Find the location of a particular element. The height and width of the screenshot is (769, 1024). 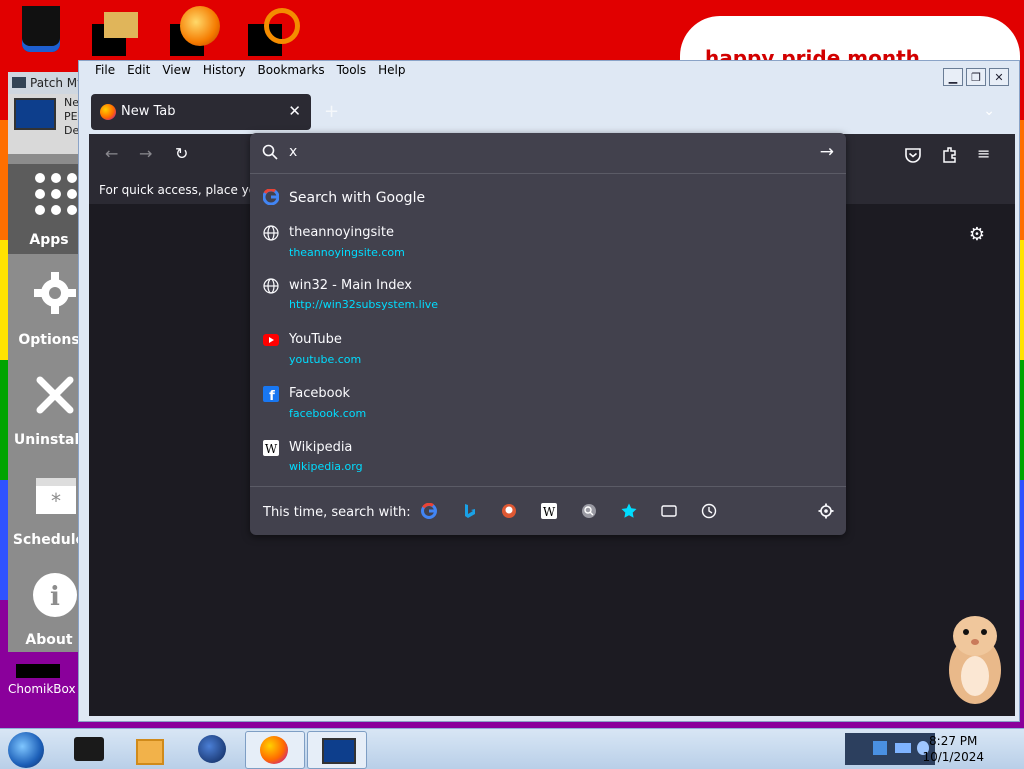

newtab-settings-gear-icon: ⚙ is located at coordinates (977, 234).